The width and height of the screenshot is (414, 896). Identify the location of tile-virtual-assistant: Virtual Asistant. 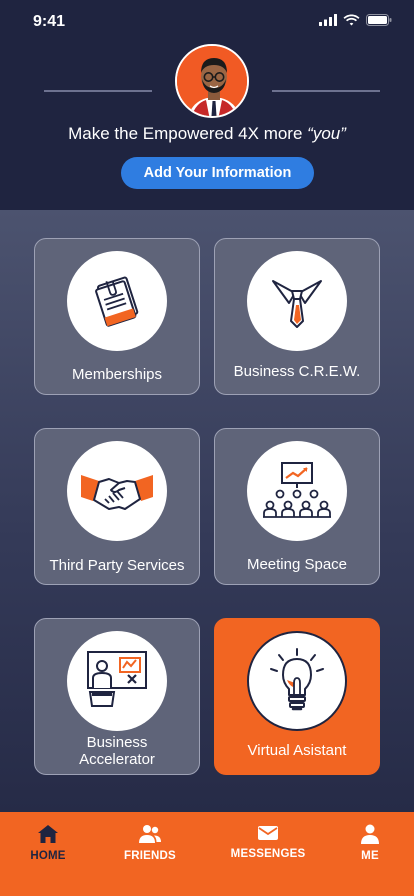
(297, 696).